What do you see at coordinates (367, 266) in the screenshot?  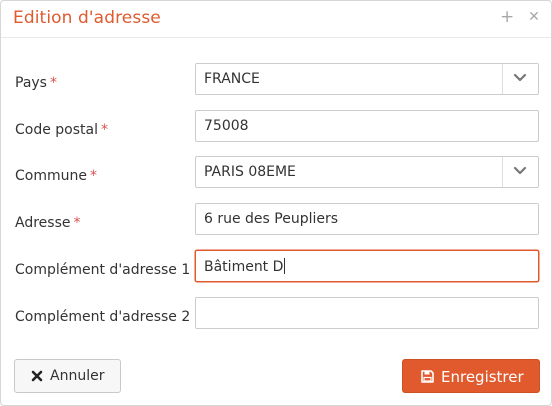 I see `address-complement-1-input: Bâtiment D` at bounding box center [367, 266].